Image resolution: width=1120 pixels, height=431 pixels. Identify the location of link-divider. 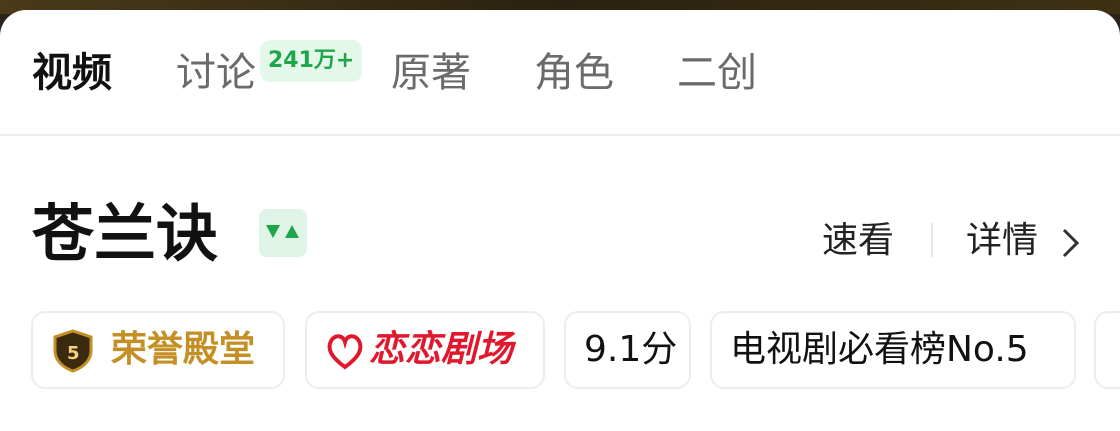
(932, 240).